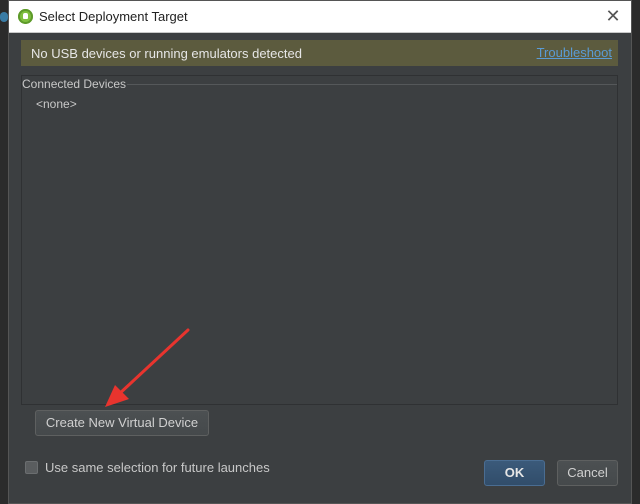 This screenshot has width=640, height=504. What do you see at coordinates (613, 16) in the screenshot?
I see `close-icon: ✕` at bounding box center [613, 16].